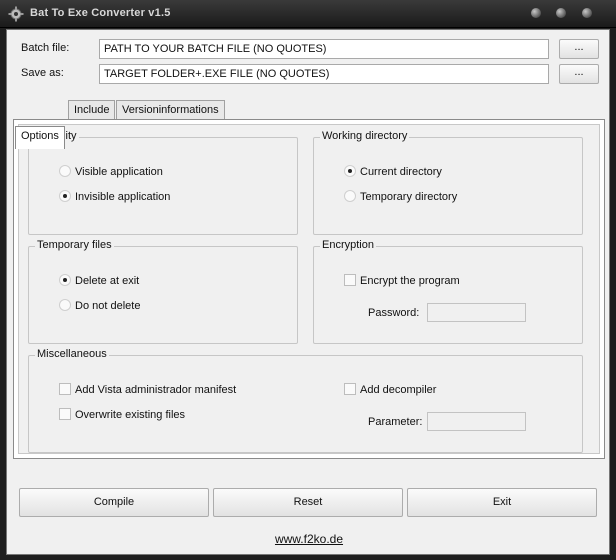  What do you see at coordinates (42, 73) in the screenshot?
I see `save-as-label: Save as:` at bounding box center [42, 73].